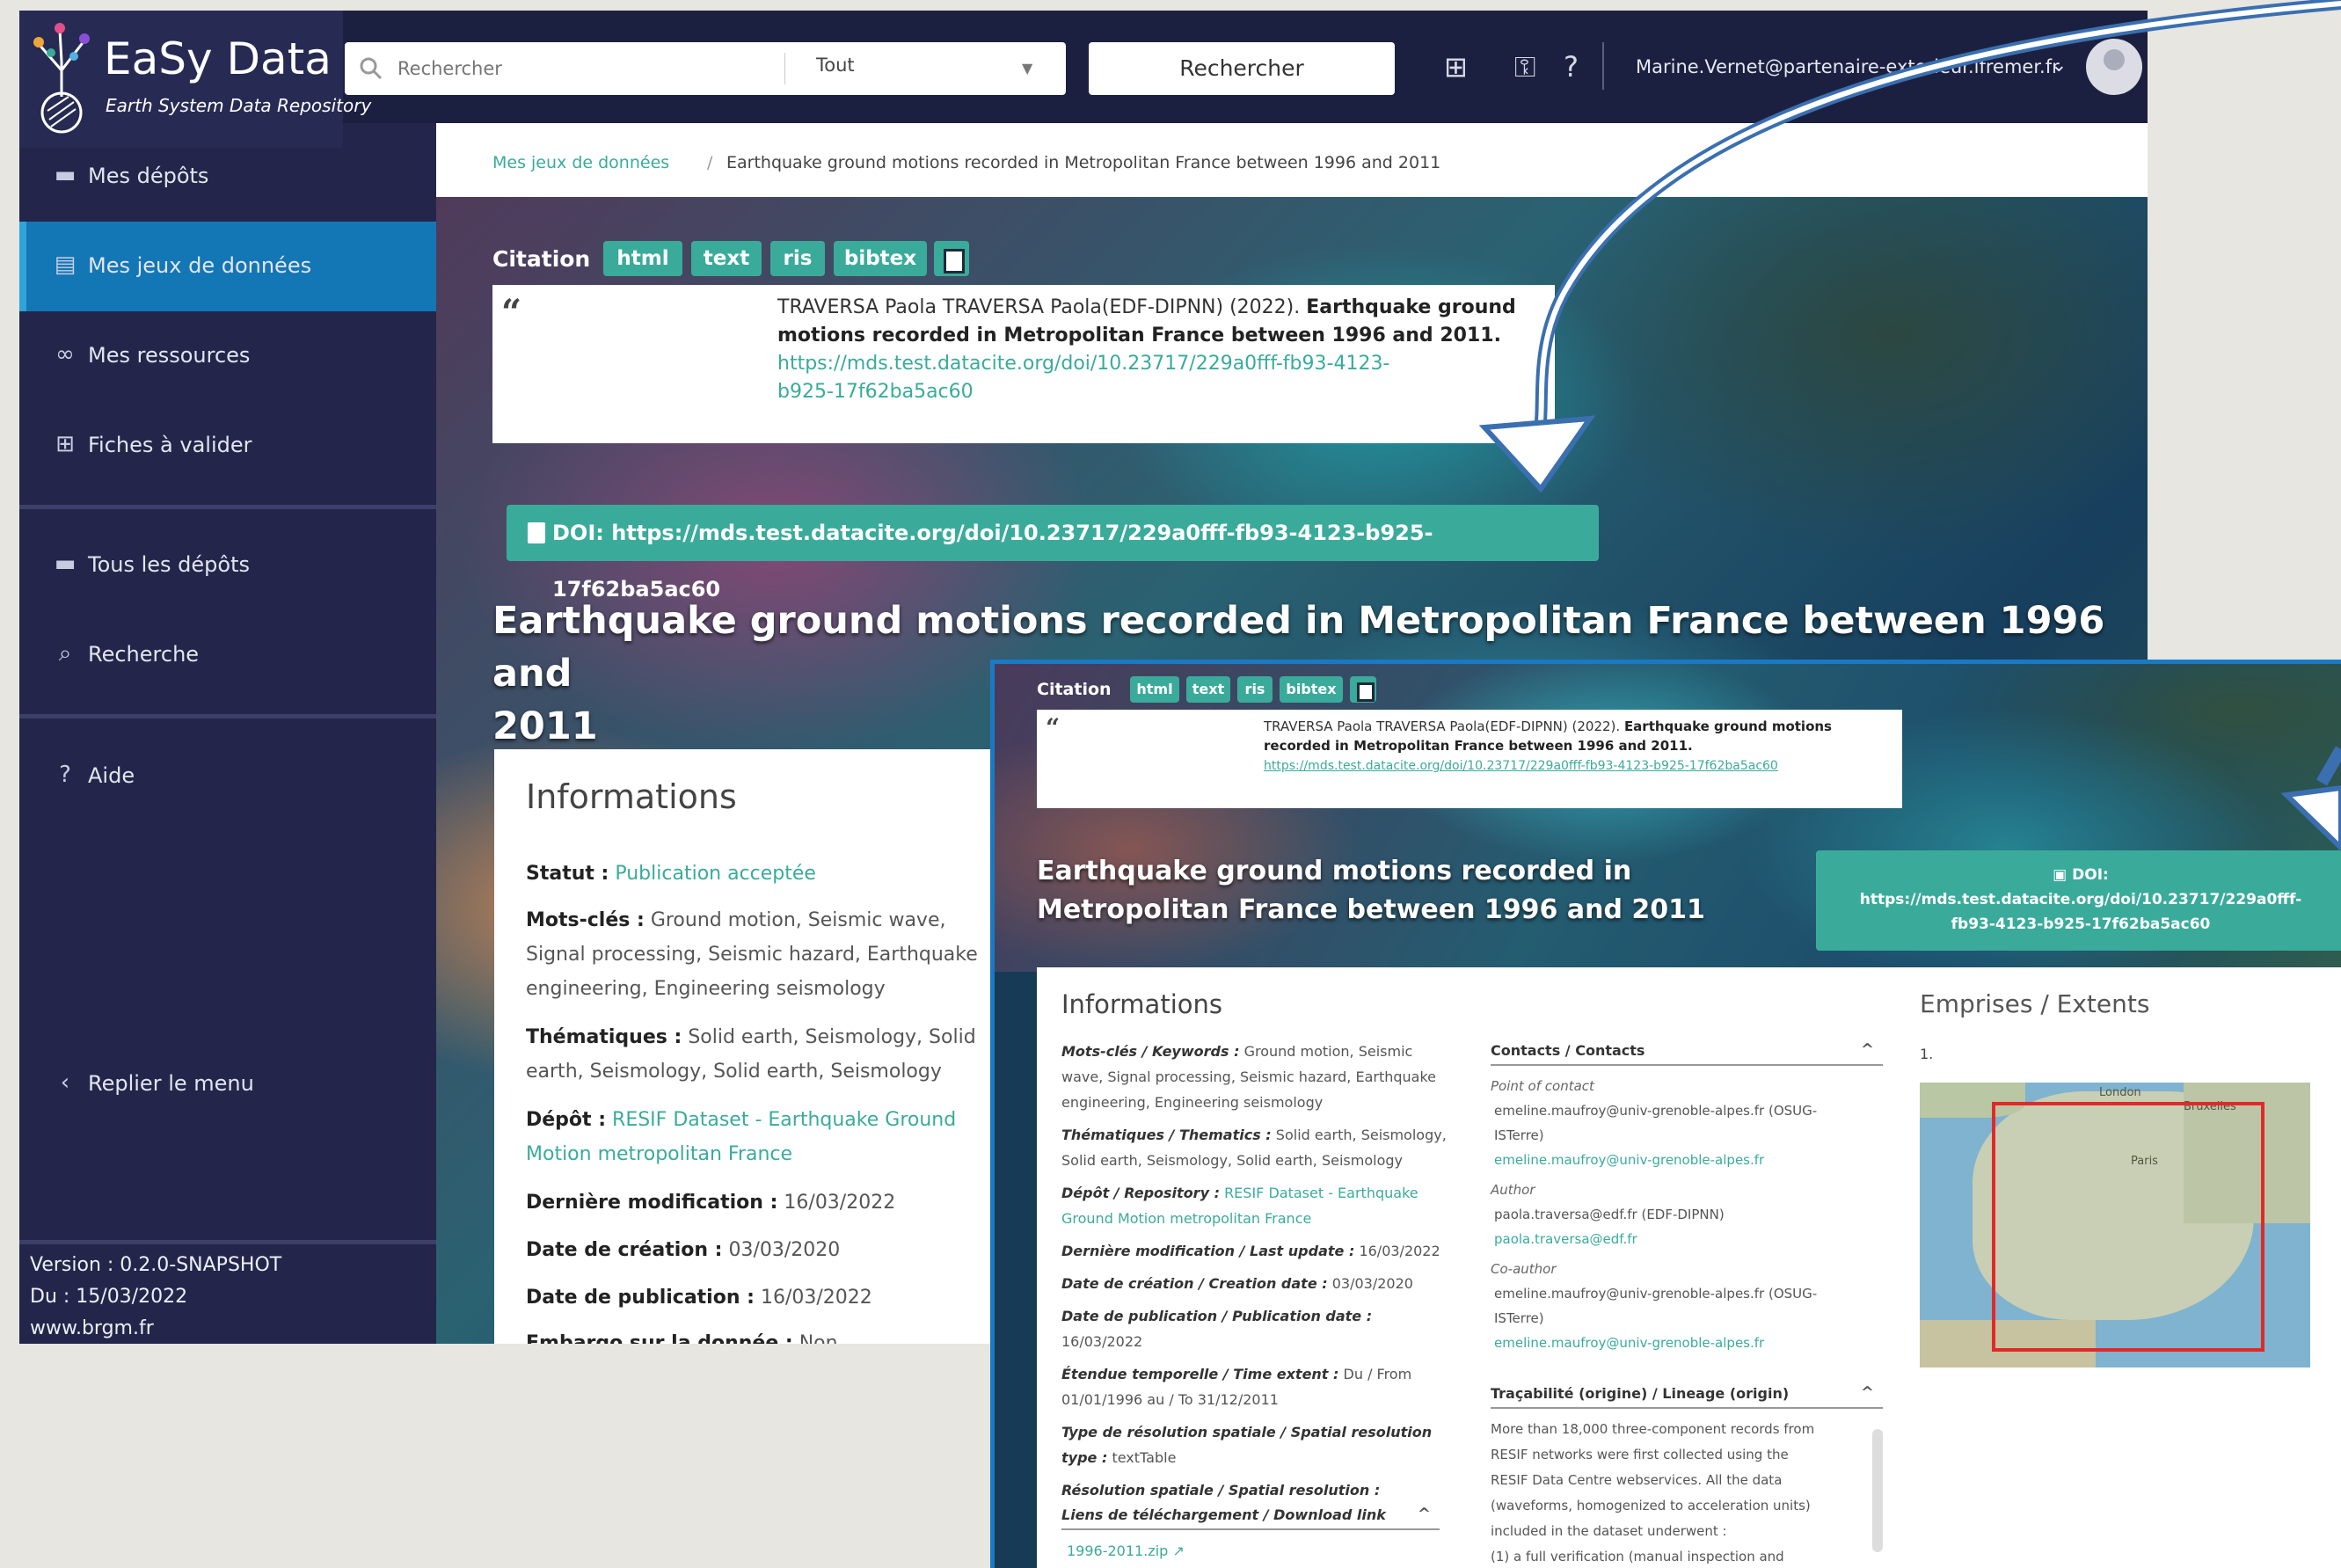  What do you see at coordinates (61, 78) in the screenshot?
I see `logo-tree-icon` at bounding box center [61, 78].